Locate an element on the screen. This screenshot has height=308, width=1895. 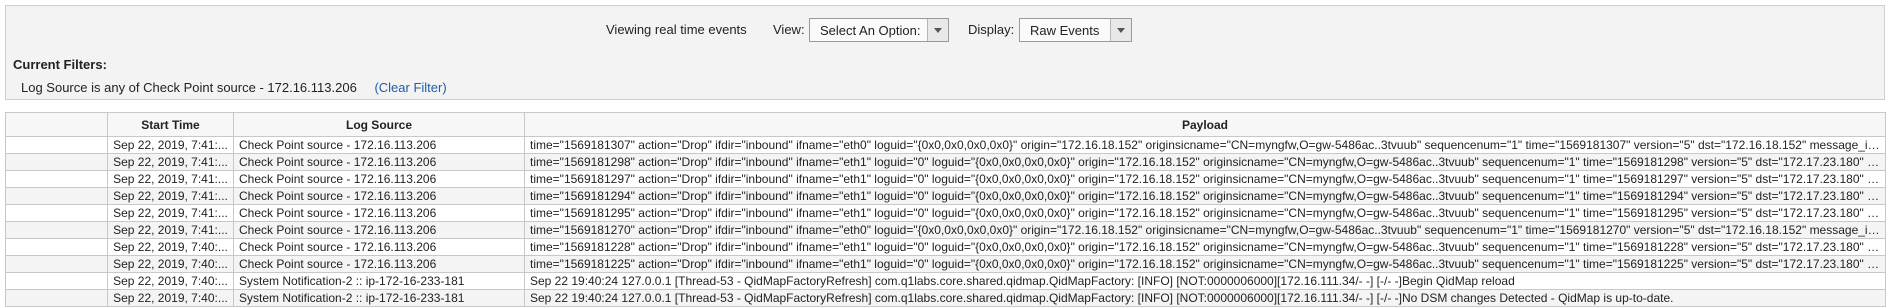
display-select: Raw Events is located at coordinates (1075, 30).